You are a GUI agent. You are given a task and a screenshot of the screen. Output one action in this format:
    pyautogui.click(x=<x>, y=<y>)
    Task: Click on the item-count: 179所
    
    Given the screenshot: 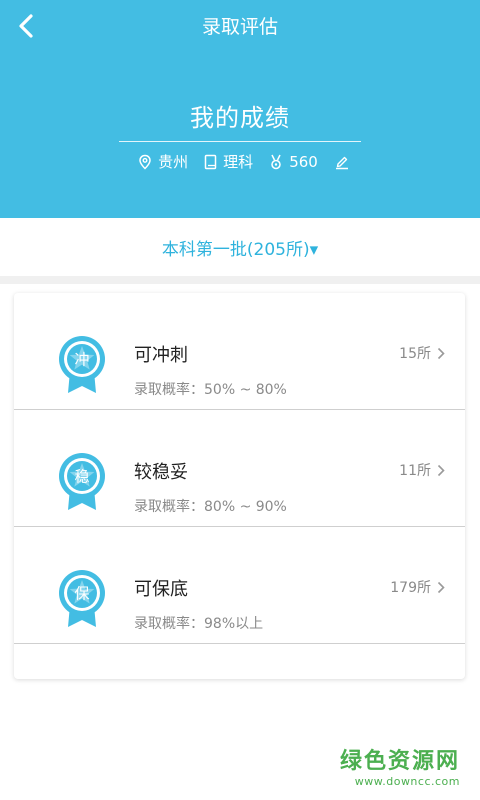 What is the action you would take?
    pyautogui.click(x=417, y=587)
    